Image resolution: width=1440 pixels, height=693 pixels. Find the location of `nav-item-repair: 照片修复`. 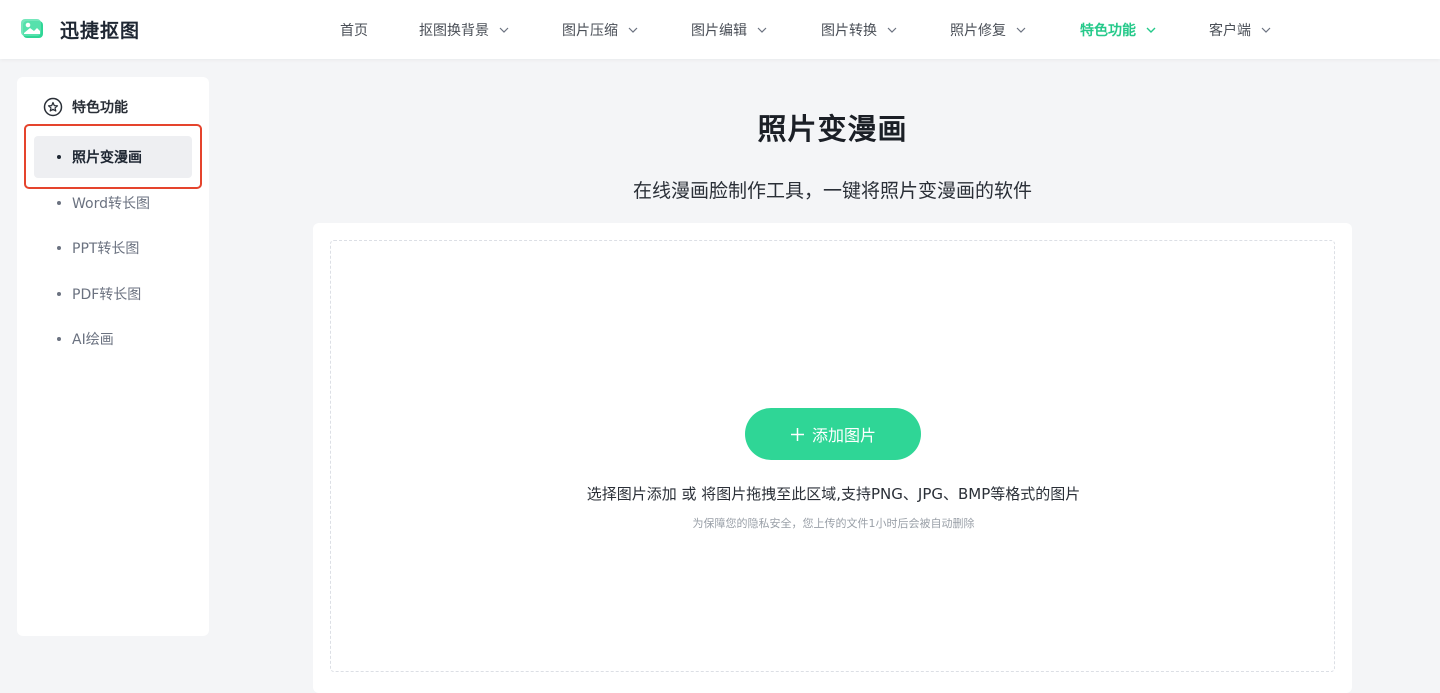

nav-item-repair: 照片修复 is located at coordinates (988, 29).